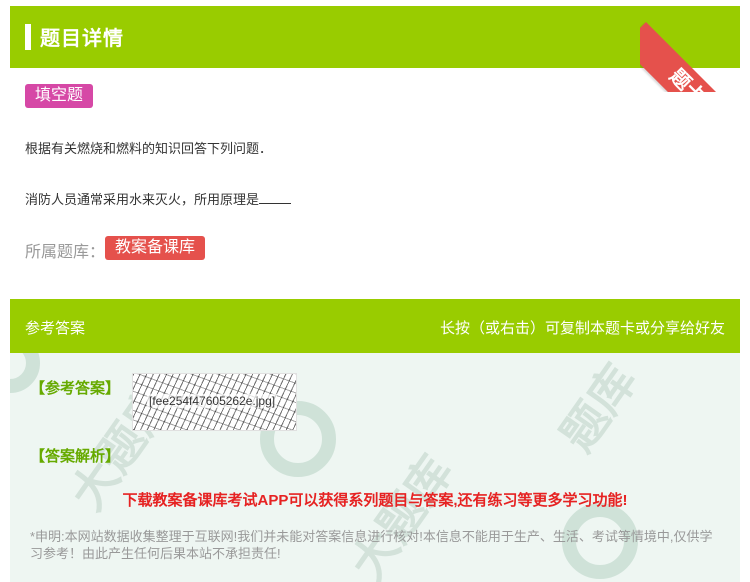  Describe the element at coordinates (142, 199) in the screenshot. I see `sub-question-text: 消防人员通常采用水来灭火，所用原理是` at that location.